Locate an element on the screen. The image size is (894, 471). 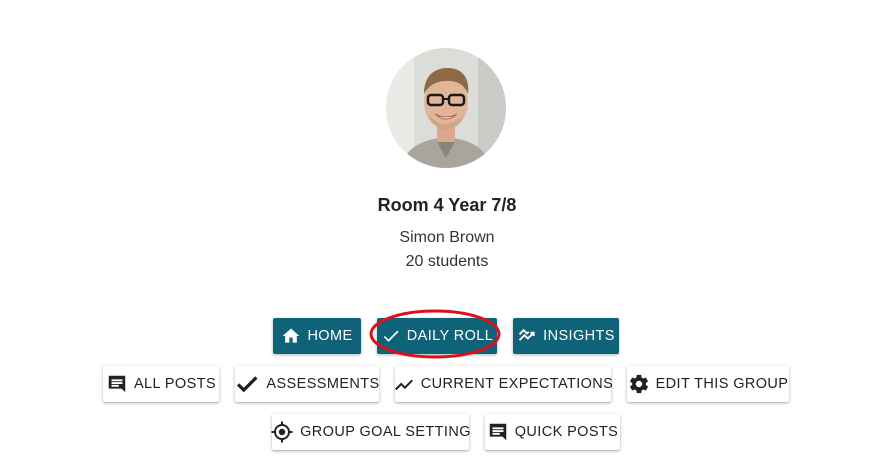
target-icon is located at coordinates (282, 432).